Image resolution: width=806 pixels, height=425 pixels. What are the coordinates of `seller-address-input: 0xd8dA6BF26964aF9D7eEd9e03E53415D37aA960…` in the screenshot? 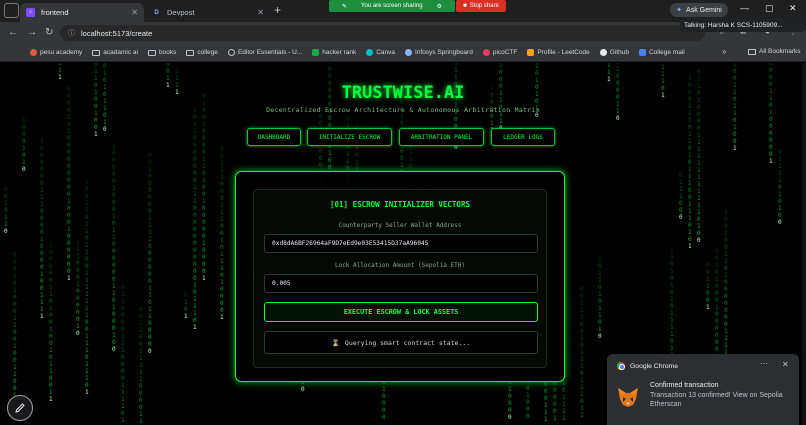 It's located at (401, 243).